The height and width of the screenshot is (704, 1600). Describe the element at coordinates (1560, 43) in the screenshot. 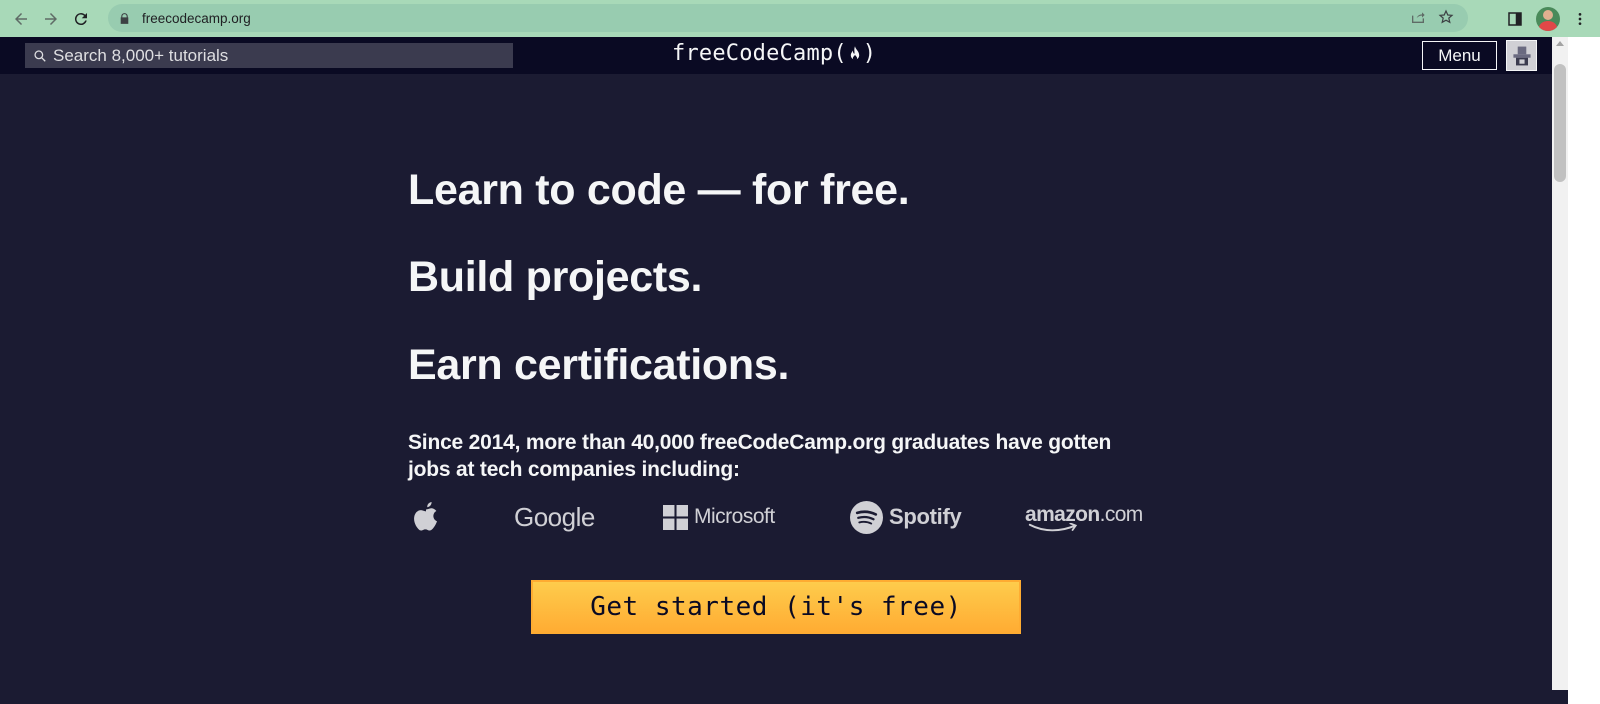

I see `scroll-up-arrow-icon` at that location.